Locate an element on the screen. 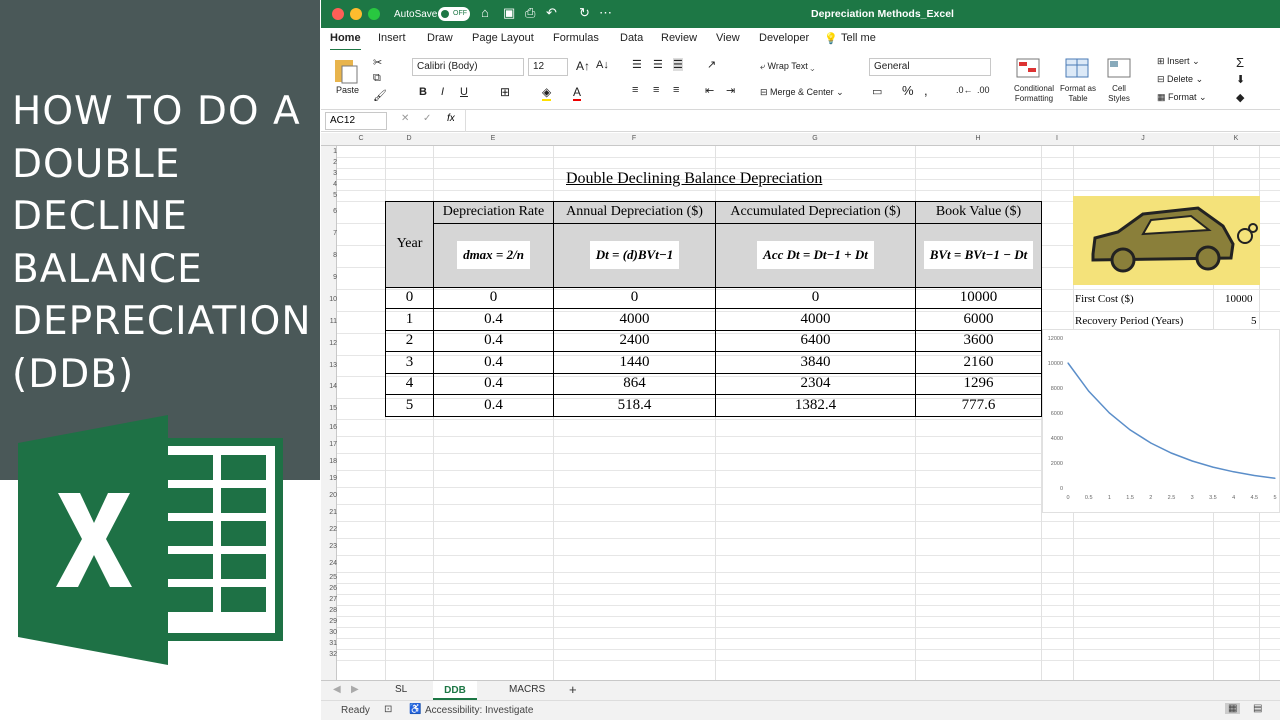 This screenshot has height=720, width=1280. recovery-label: Recovery Period (Years) is located at coordinates (1129, 321).